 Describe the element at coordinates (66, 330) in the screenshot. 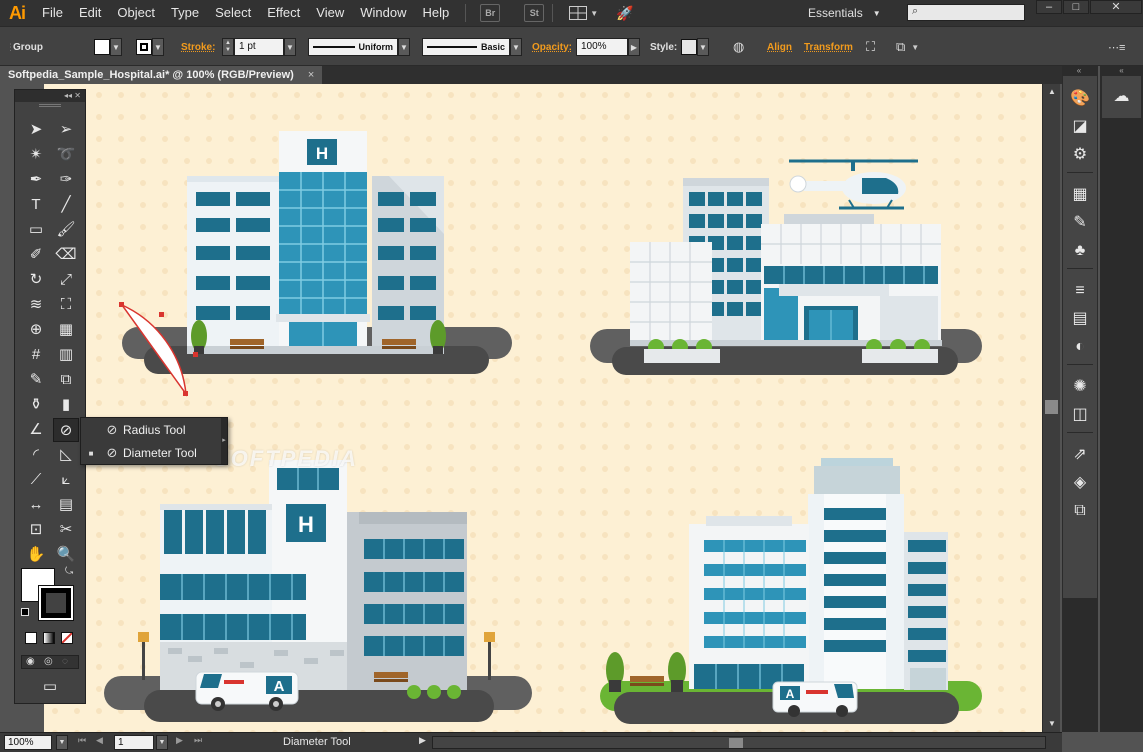

I see `perspective-grid-tool-icon: ▦` at that location.